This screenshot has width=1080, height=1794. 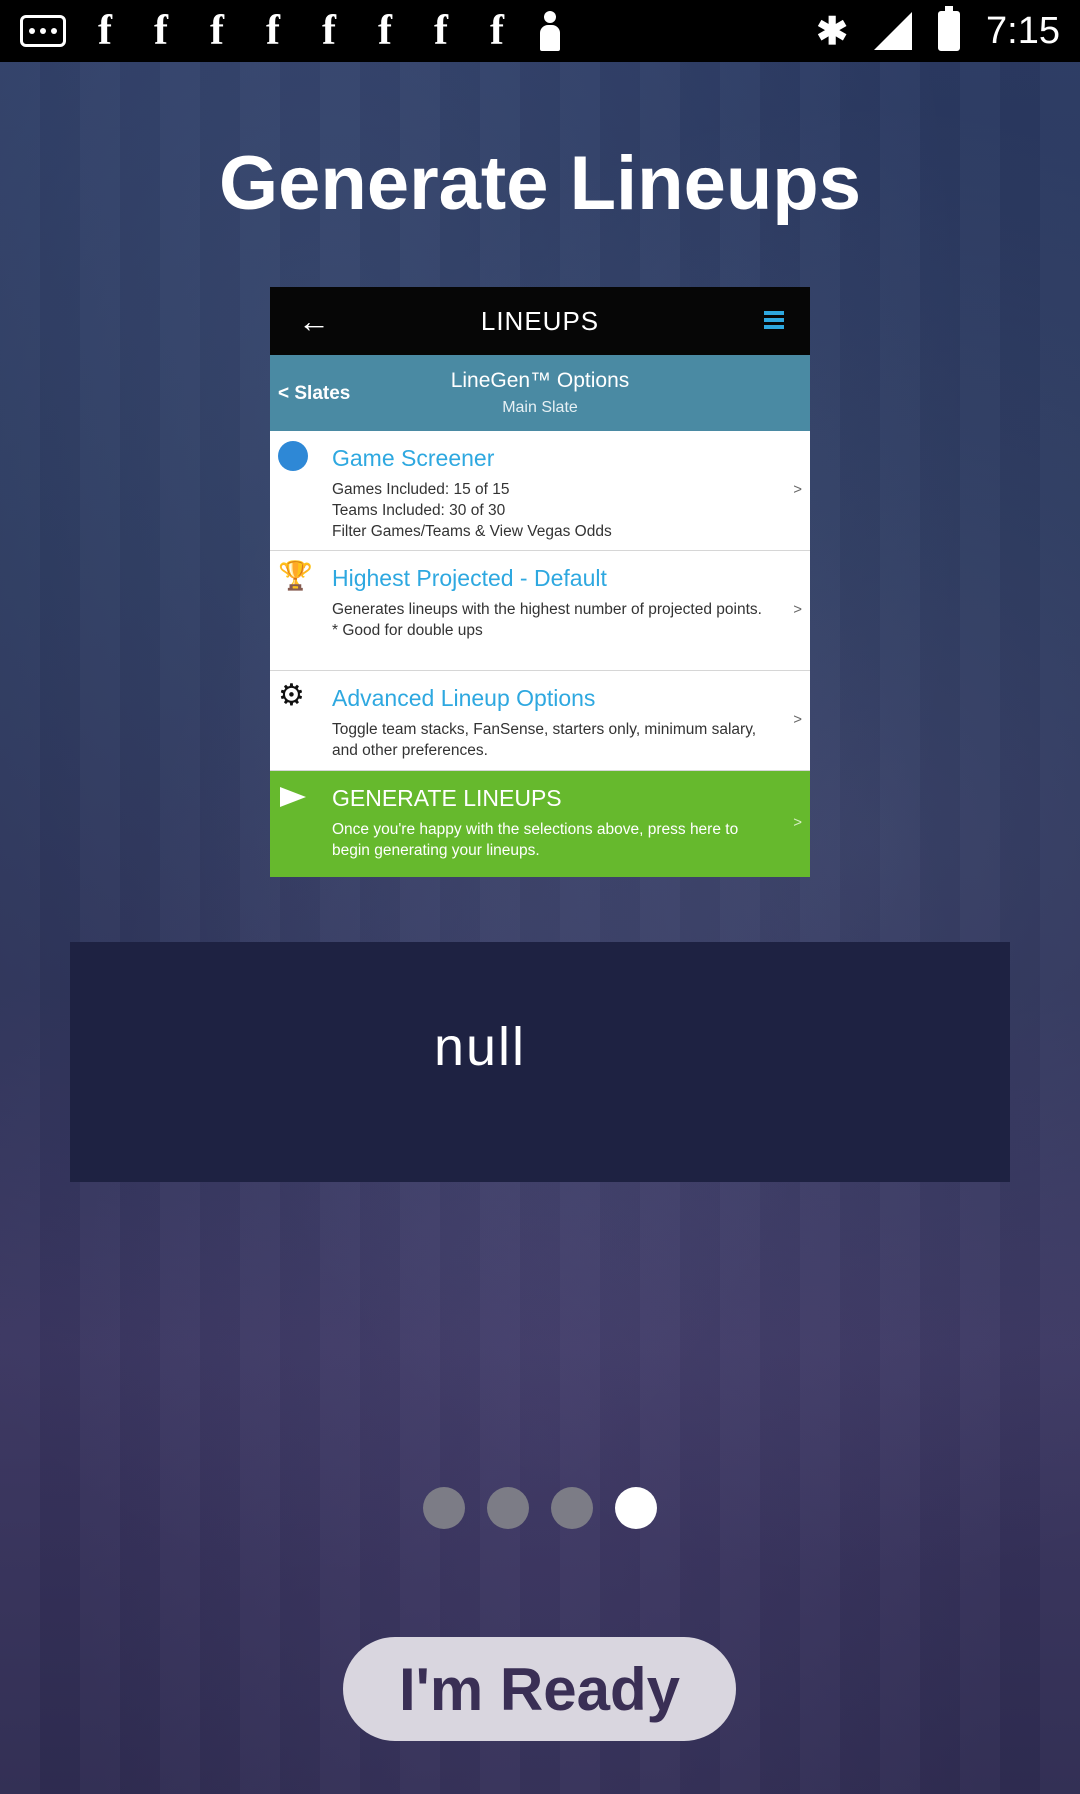 What do you see at coordinates (636, 1508) in the screenshot?
I see `page-dot-active` at bounding box center [636, 1508].